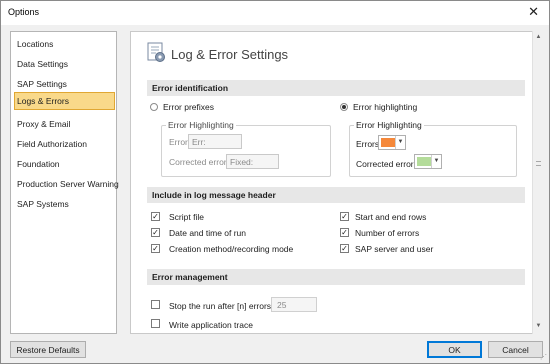 The height and width of the screenshot is (364, 550). What do you see at coordinates (533, 12) in the screenshot?
I see `close-icon: ✕` at bounding box center [533, 12].